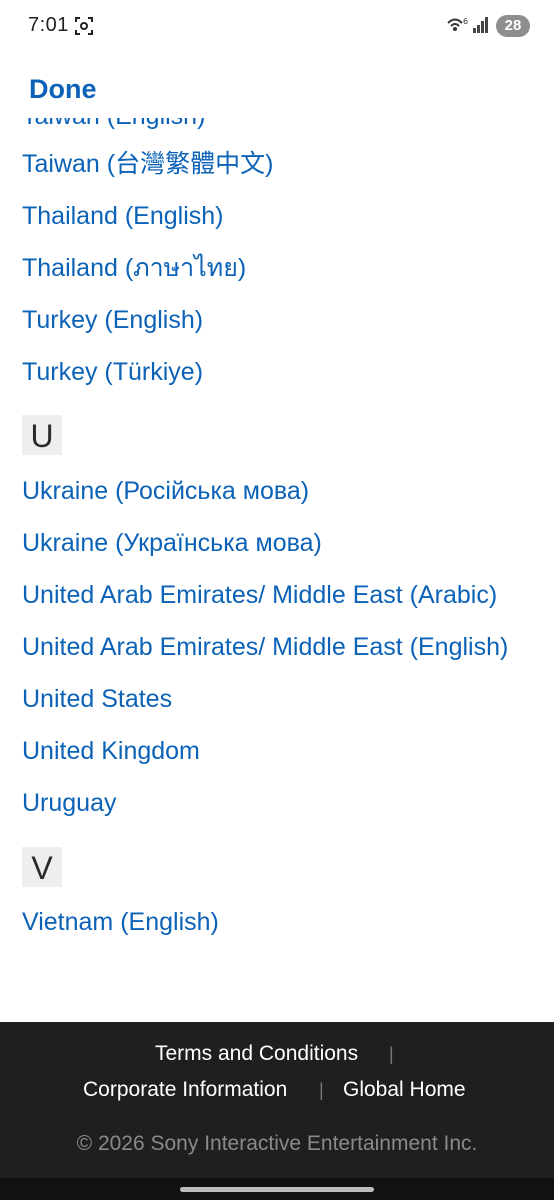  Describe the element at coordinates (513, 26) in the screenshot. I see `battery-badge: 28` at that location.